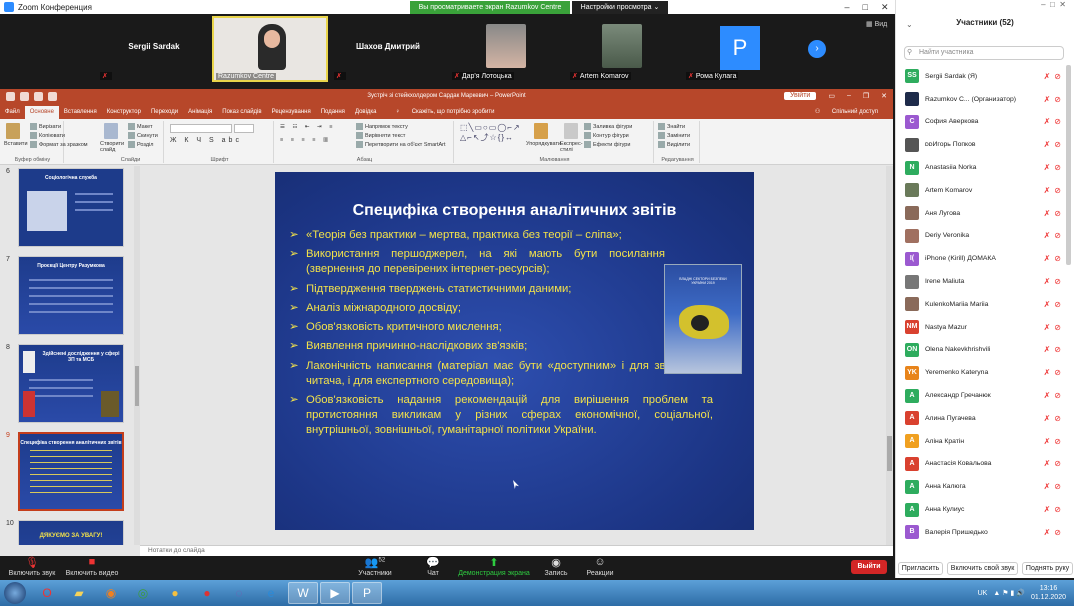  What do you see at coordinates (1068, 165) in the screenshot?
I see `participant-scrollbar` at bounding box center [1068, 165].